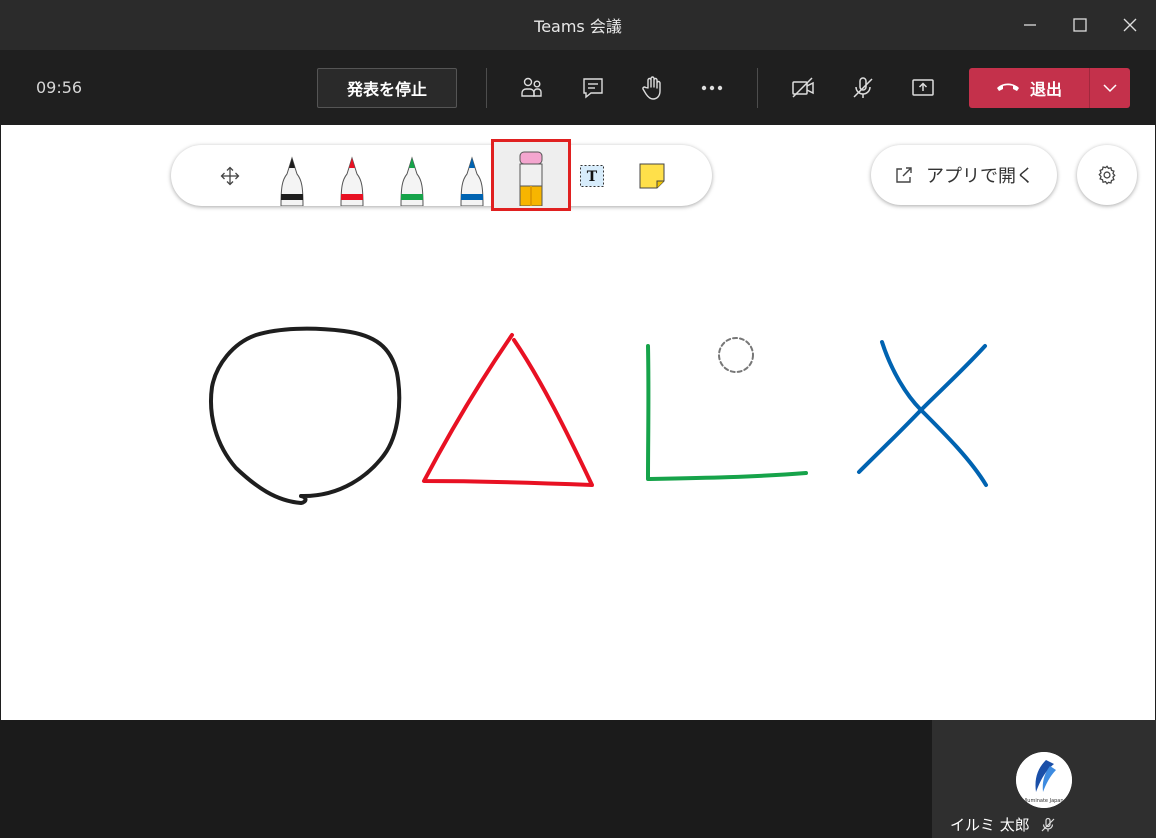  What do you see at coordinates (990, 825) in the screenshot?
I see `participant-name: イルミ 太郎` at bounding box center [990, 825].